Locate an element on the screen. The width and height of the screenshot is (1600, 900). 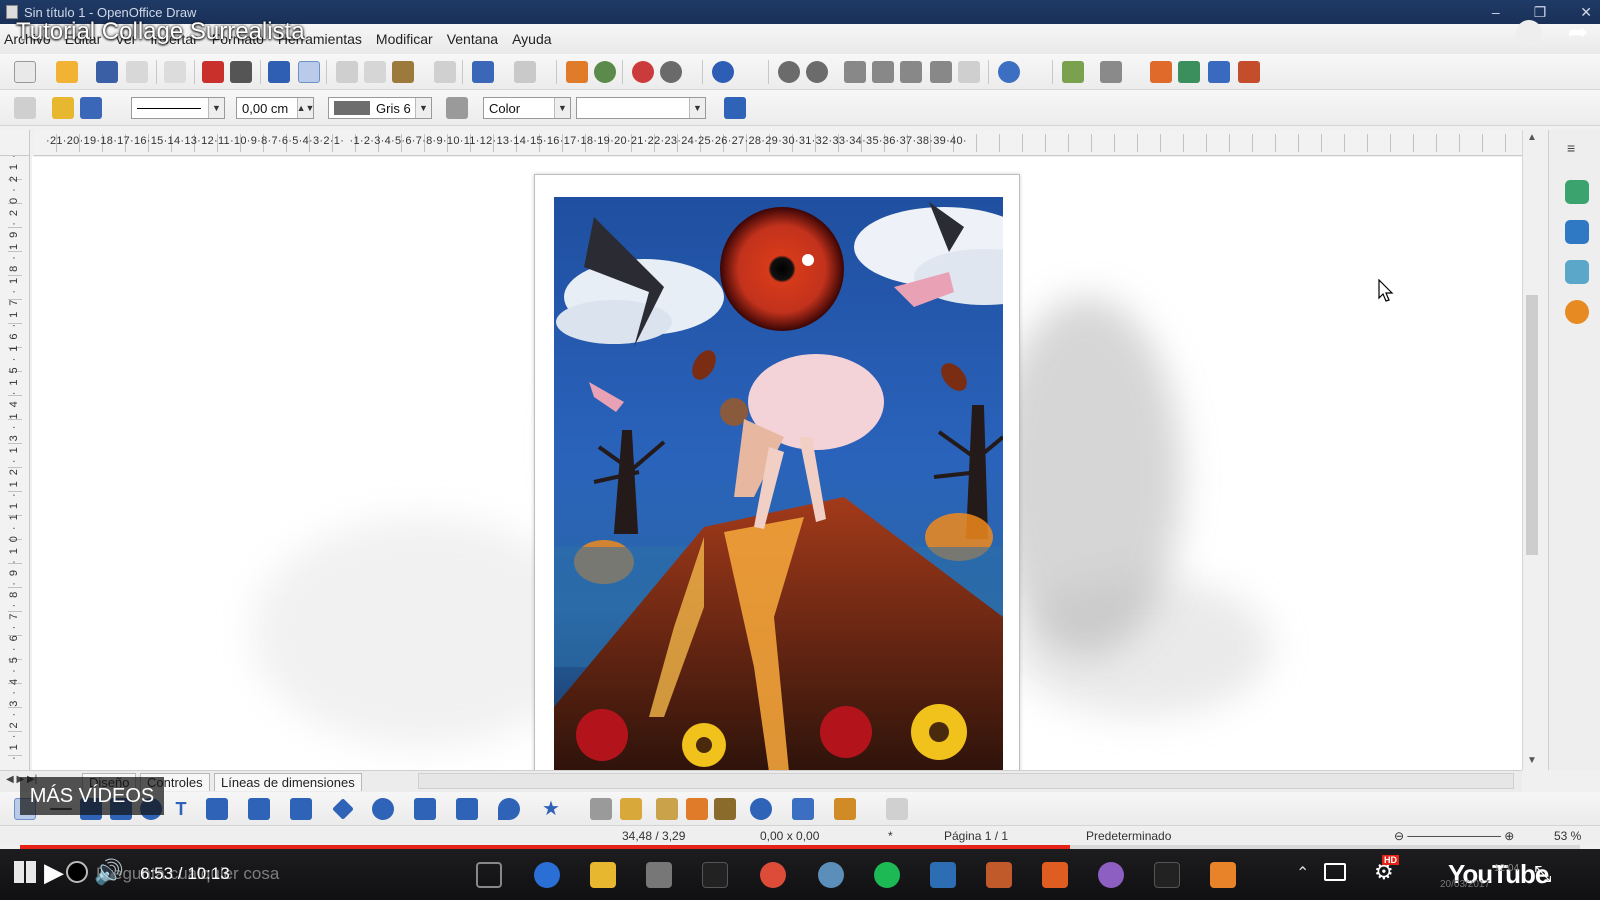
rotate-icon is located at coordinates (761, 809).